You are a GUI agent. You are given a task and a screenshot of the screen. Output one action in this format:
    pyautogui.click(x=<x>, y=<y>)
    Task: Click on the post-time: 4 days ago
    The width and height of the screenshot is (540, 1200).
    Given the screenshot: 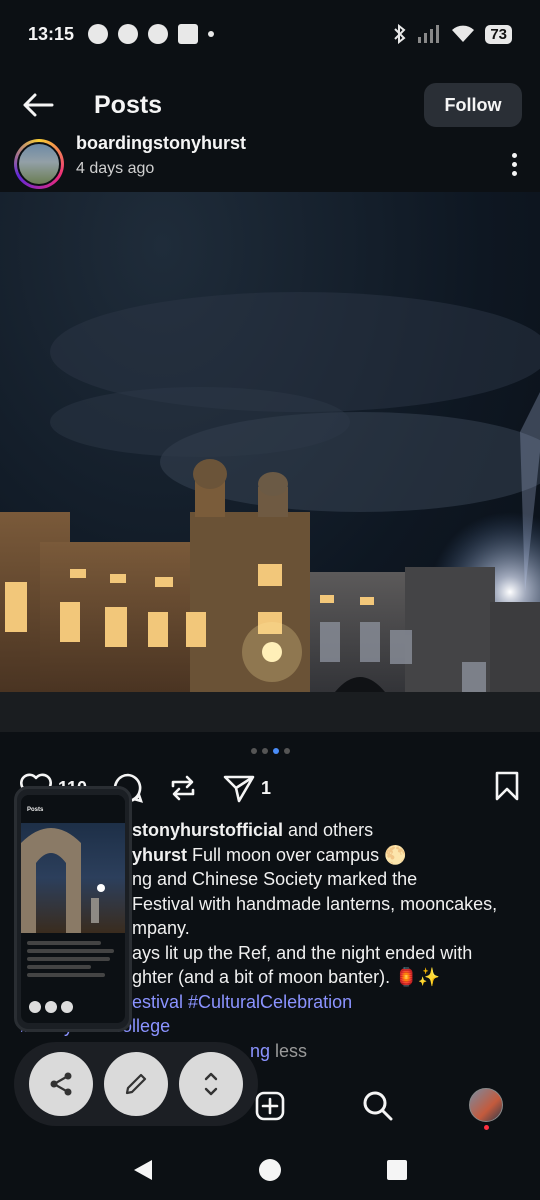 What is the action you would take?
    pyautogui.click(x=115, y=168)
    